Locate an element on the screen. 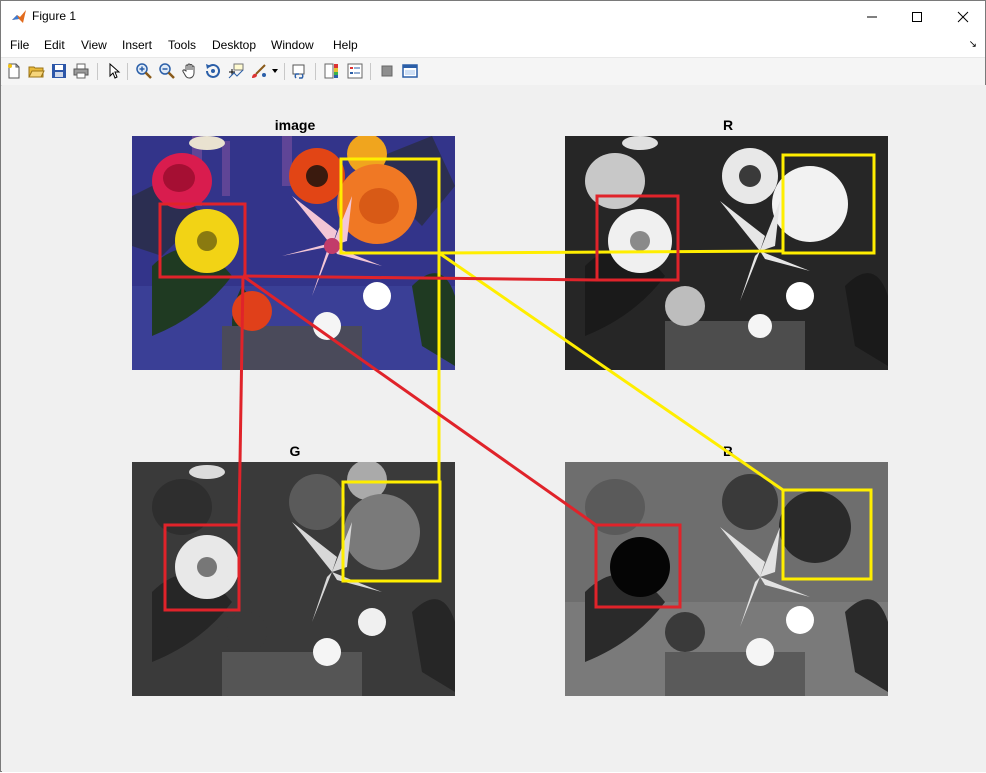  red-box-r is located at coordinates (637, 238).